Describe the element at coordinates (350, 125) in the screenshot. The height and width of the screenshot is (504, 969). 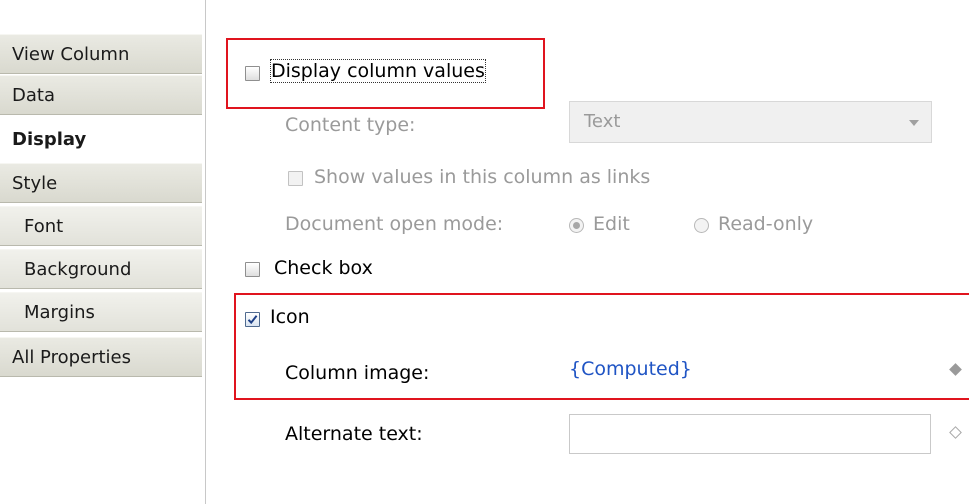
I see `content-type-label: Content type:` at that location.